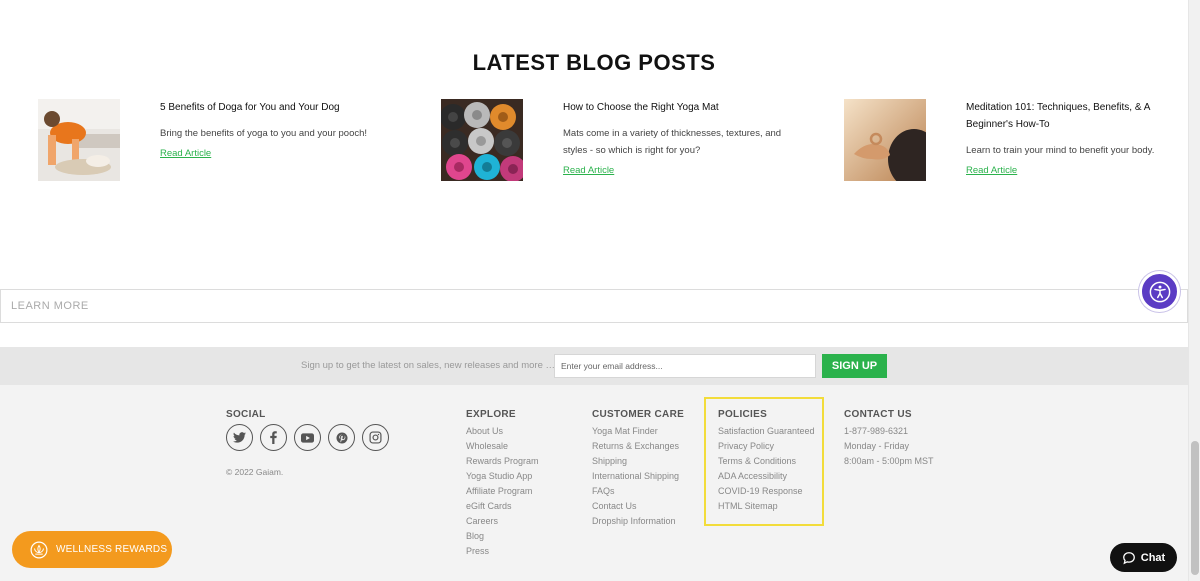 The width and height of the screenshot is (1200, 581). I want to click on blog-post-image-yoga-mats, so click(482, 140).